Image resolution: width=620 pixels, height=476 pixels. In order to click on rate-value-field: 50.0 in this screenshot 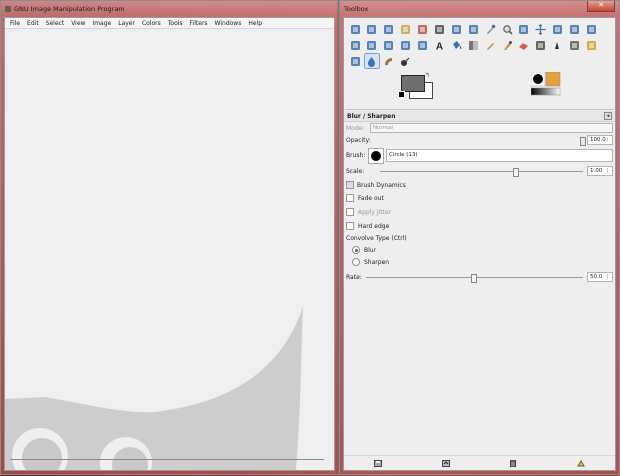, I will do `click(600, 277)`.